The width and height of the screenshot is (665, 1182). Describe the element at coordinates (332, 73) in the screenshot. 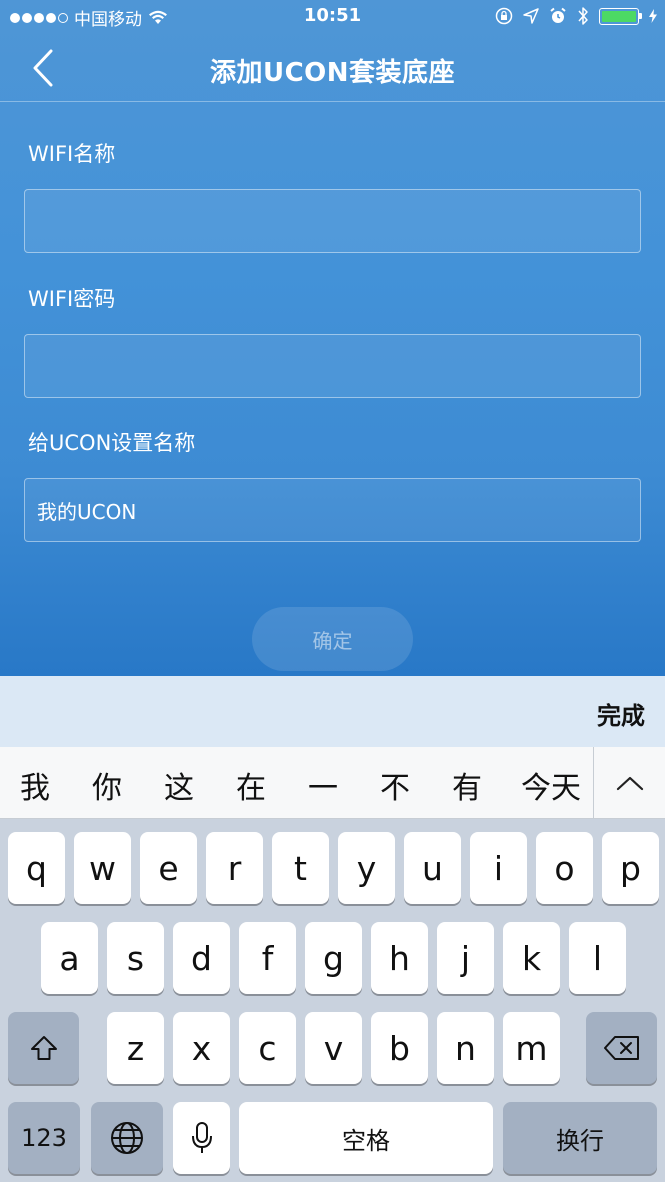

I see `page-title: 添加UCON套装底座` at that location.